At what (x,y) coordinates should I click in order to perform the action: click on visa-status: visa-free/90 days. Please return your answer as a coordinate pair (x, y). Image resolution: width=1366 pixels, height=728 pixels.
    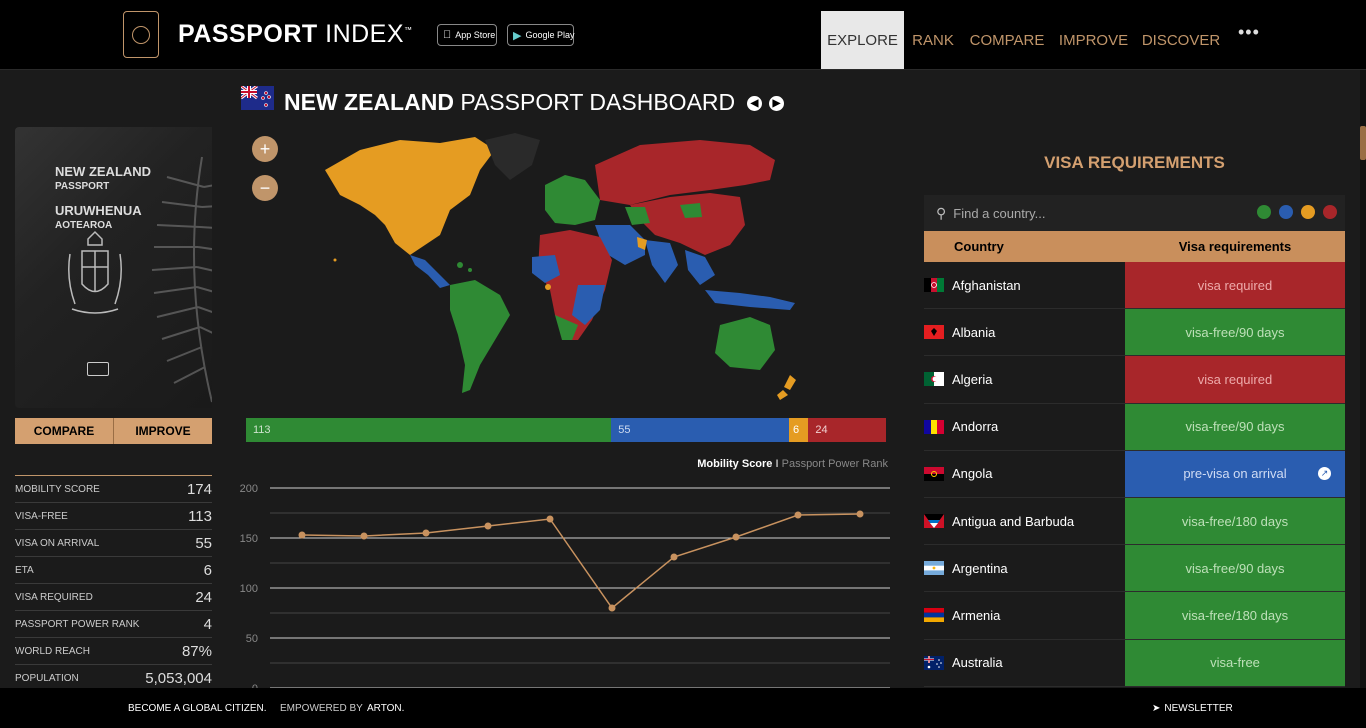
    Looking at the image, I should click on (1235, 568).